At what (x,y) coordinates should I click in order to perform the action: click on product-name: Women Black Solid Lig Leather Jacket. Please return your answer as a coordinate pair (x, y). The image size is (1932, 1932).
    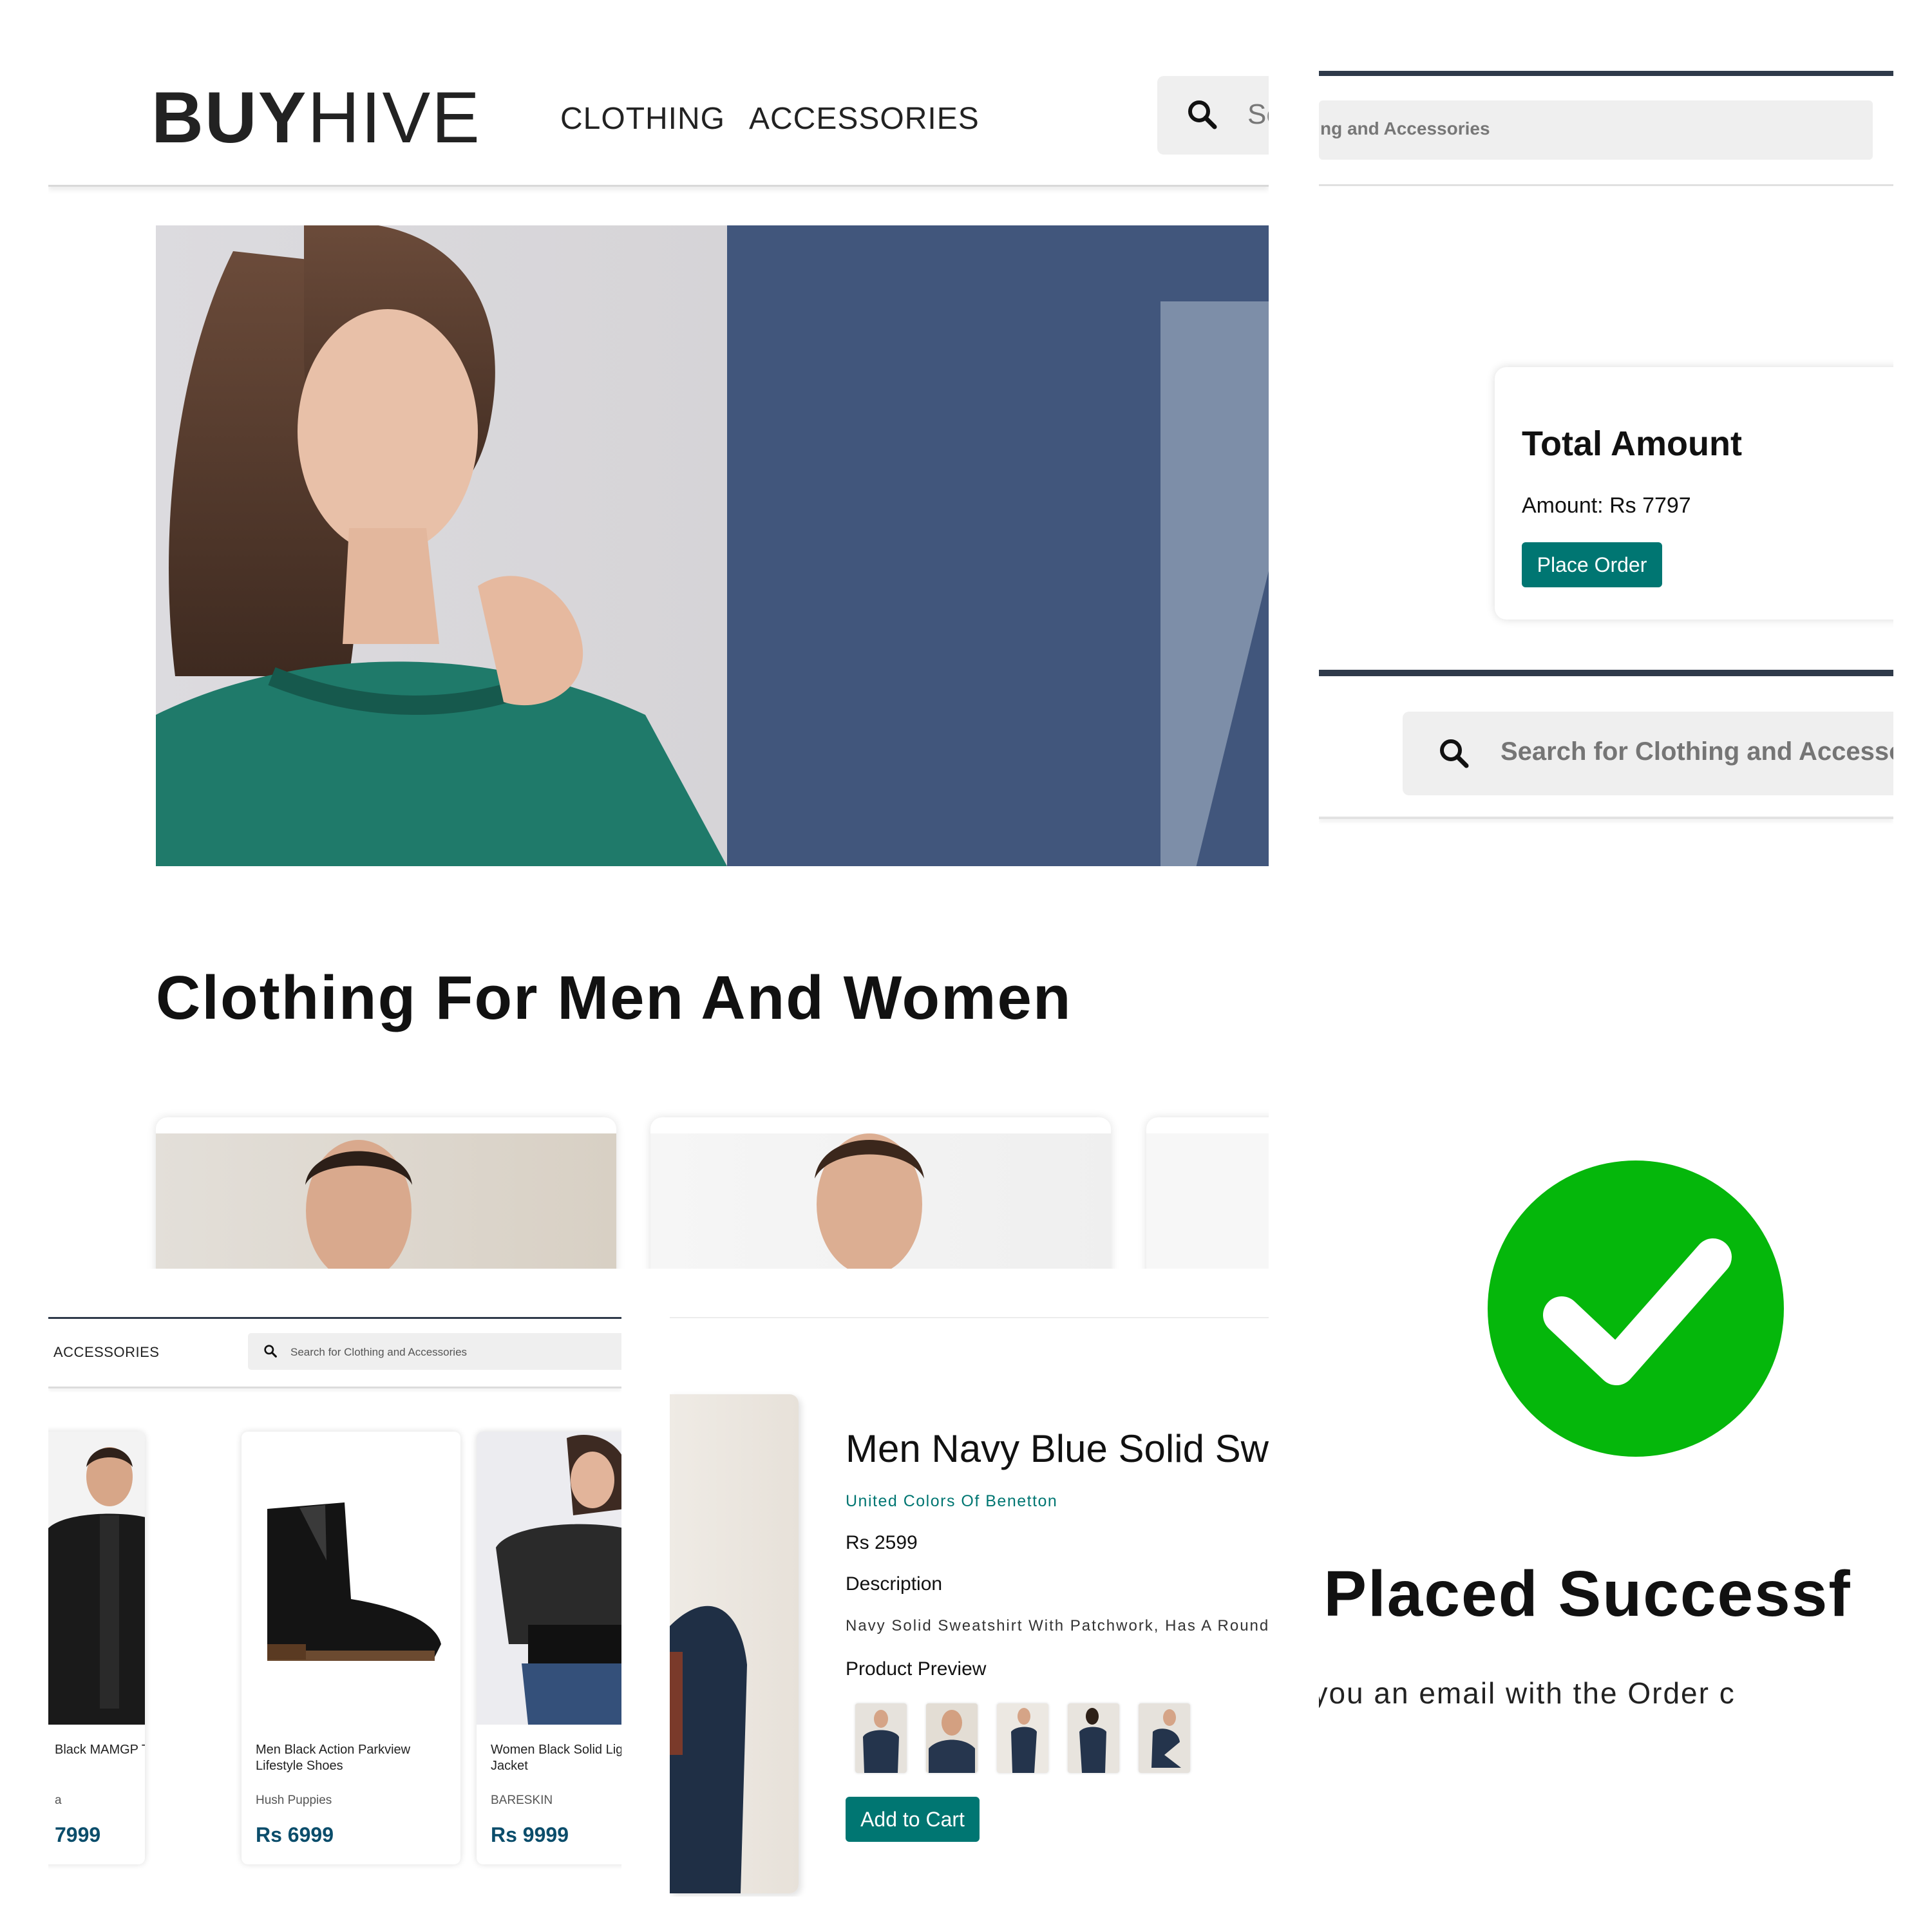
    Looking at the image, I should click on (556, 1758).